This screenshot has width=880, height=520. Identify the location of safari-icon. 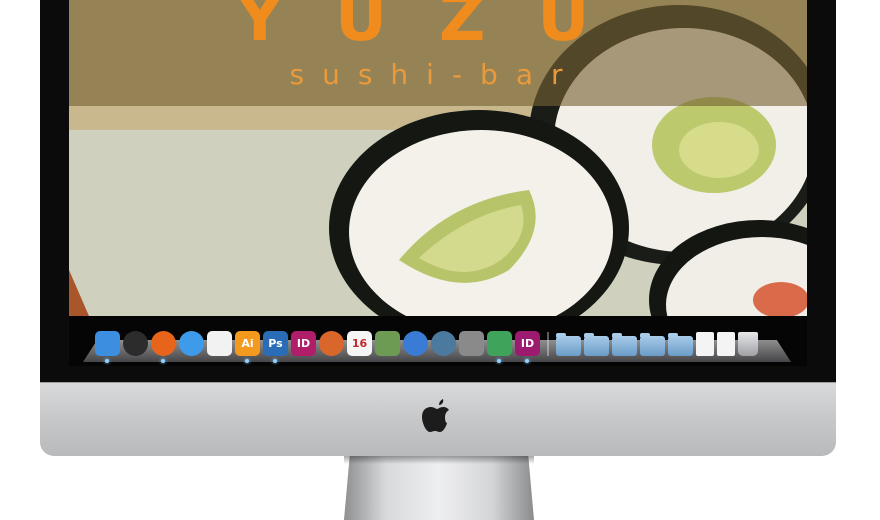
(191, 343).